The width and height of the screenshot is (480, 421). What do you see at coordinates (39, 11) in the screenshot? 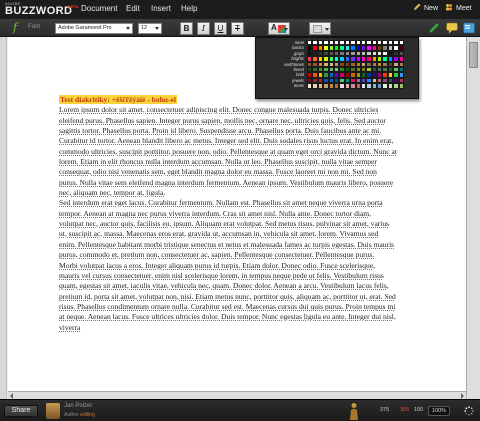
I see `logo-buzzword-text: BUZZWORD` at bounding box center [39, 11].